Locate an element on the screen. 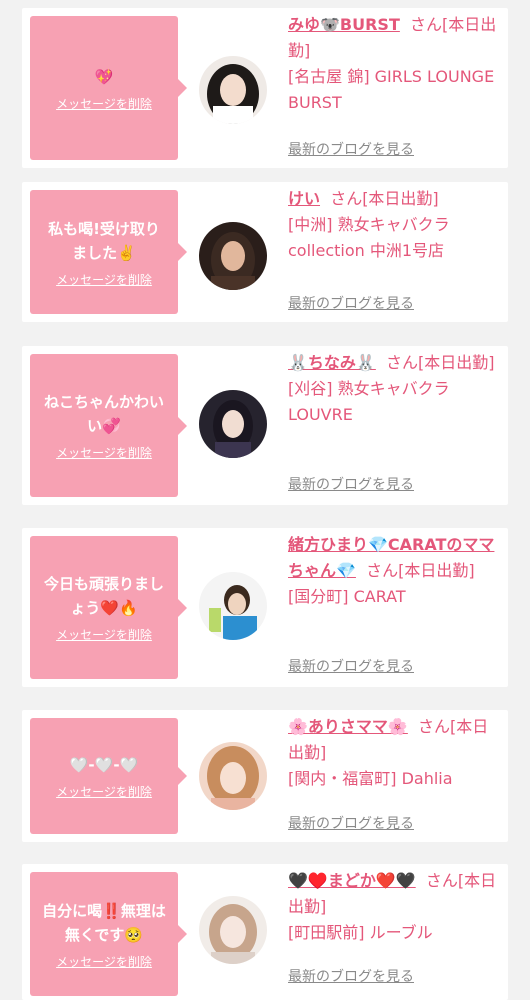  cast-info: けい さん[本日出勤] [中洲] 熟女キャバクラcollection 中洲1号店 is located at coordinates (394, 225).